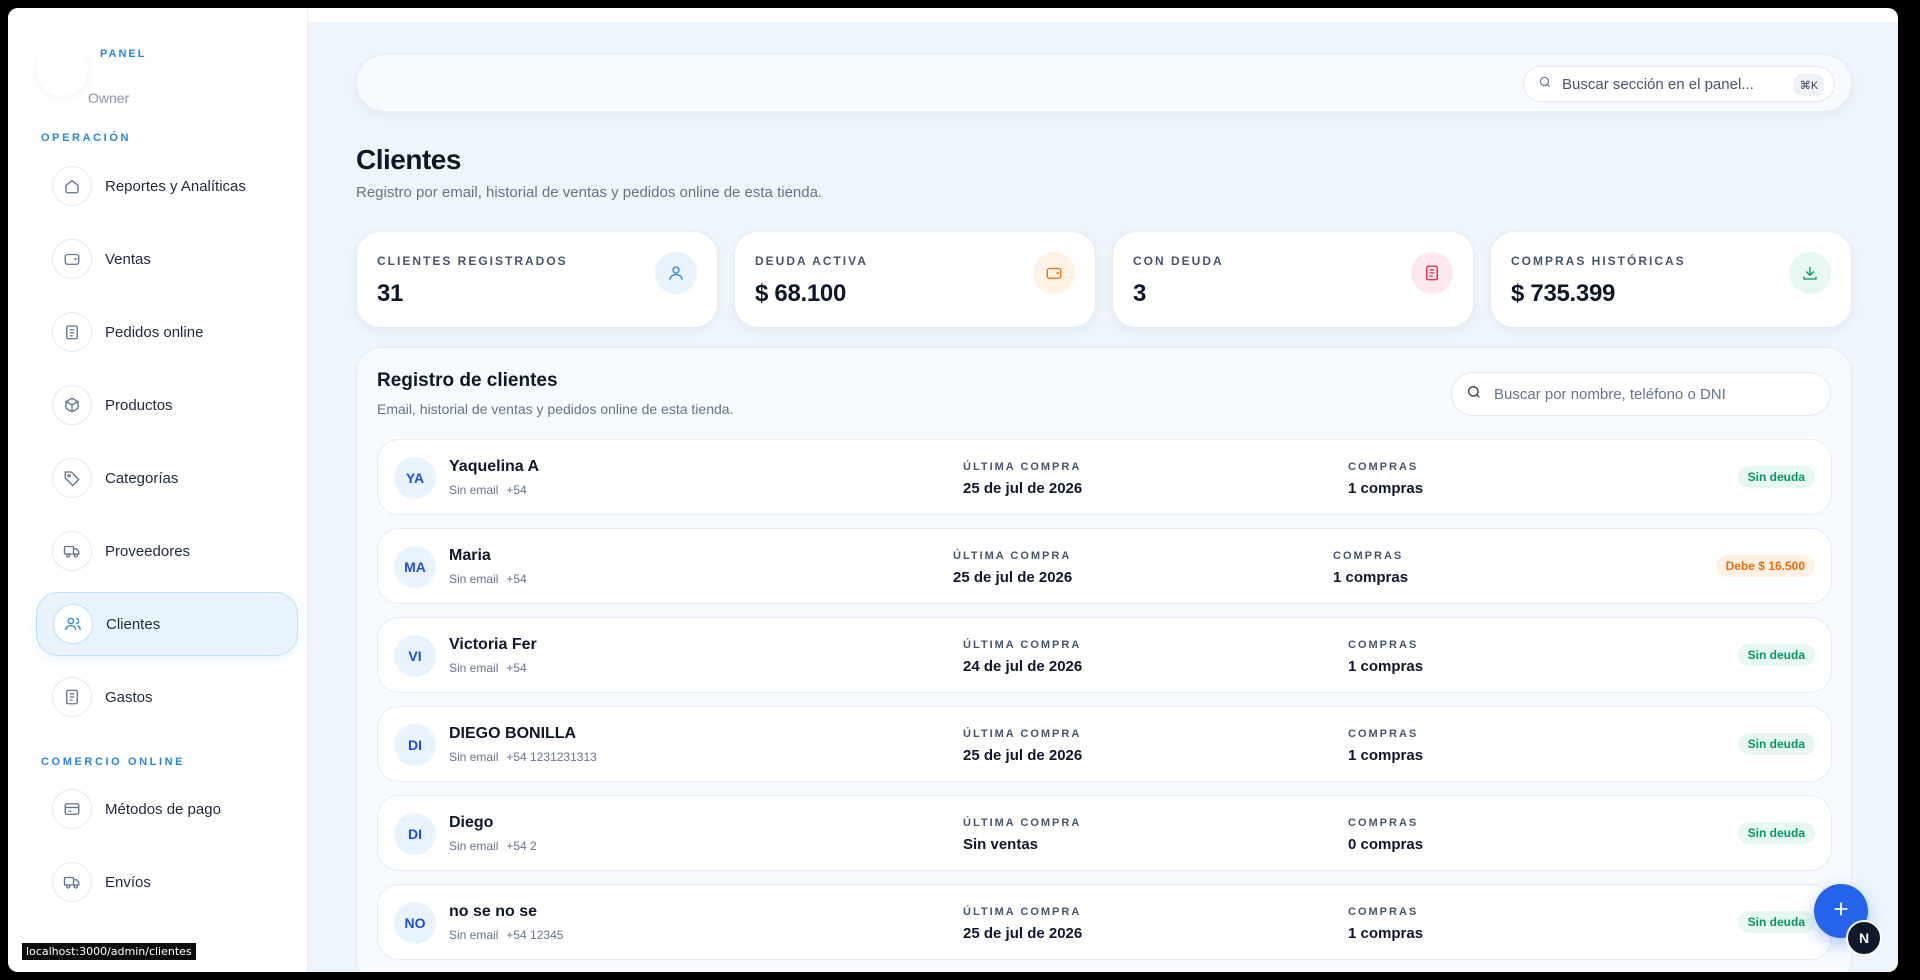 This screenshot has height=980, width=1920. What do you see at coordinates (1765, 566) in the screenshot?
I see `status-badge: Debe $ 16.500` at bounding box center [1765, 566].